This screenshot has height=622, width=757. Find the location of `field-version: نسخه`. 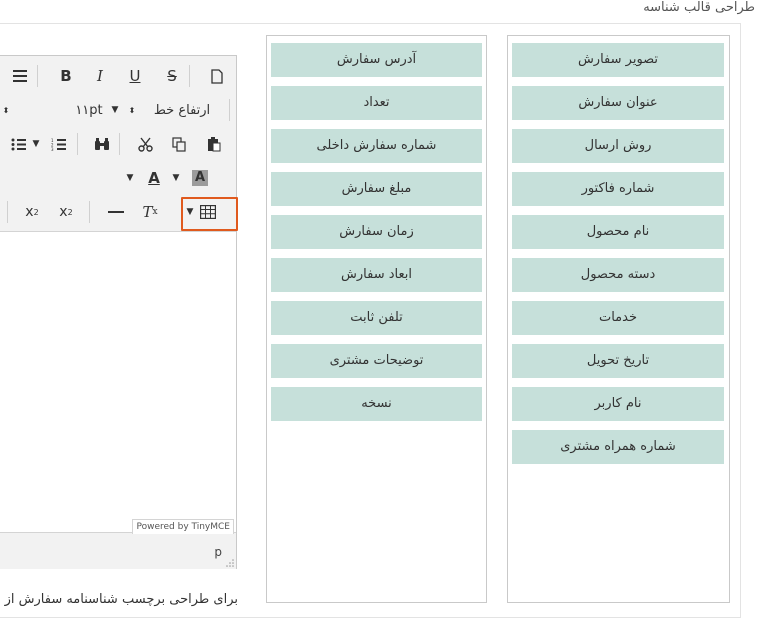

field-version: نسخه is located at coordinates (376, 404).